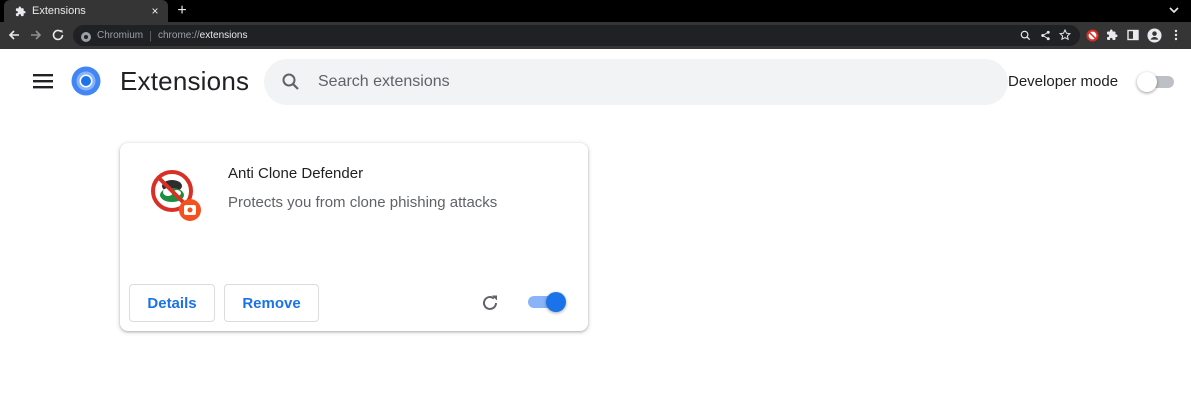 The height and width of the screenshot is (402, 1191). What do you see at coordinates (20, 11) in the screenshot?
I see `puzzle-icon` at bounding box center [20, 11].